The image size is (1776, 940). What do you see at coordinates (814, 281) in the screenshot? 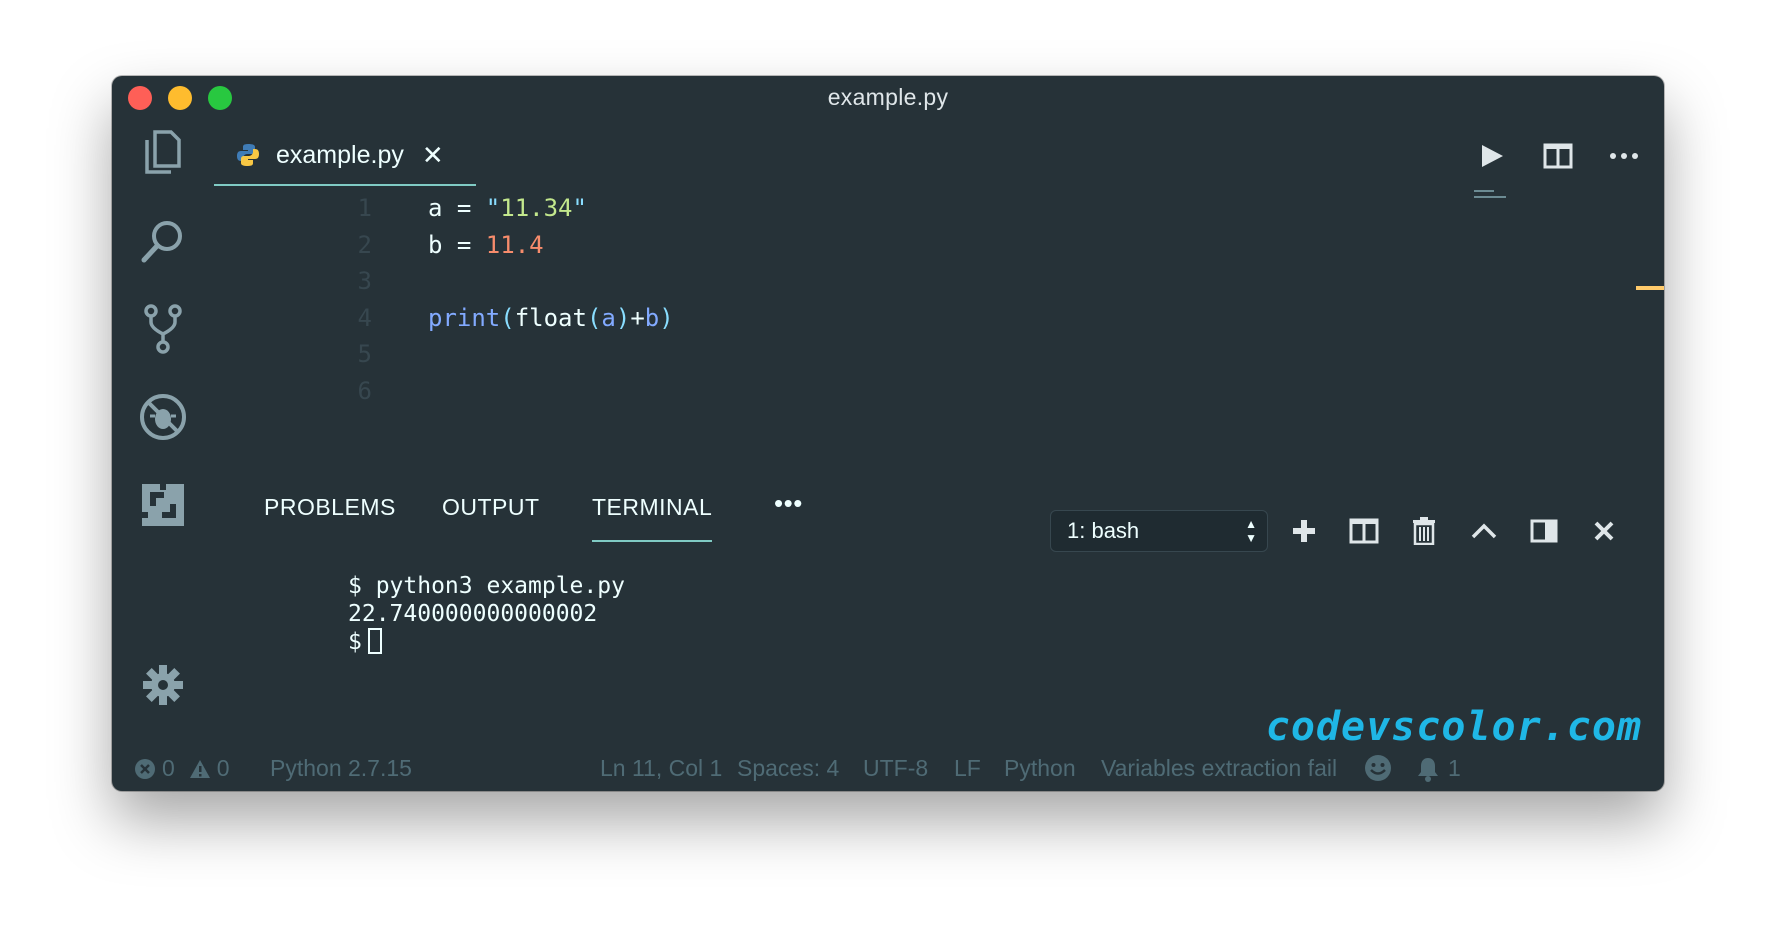
I see `code-line: 3` at bounding box center [814, 281].